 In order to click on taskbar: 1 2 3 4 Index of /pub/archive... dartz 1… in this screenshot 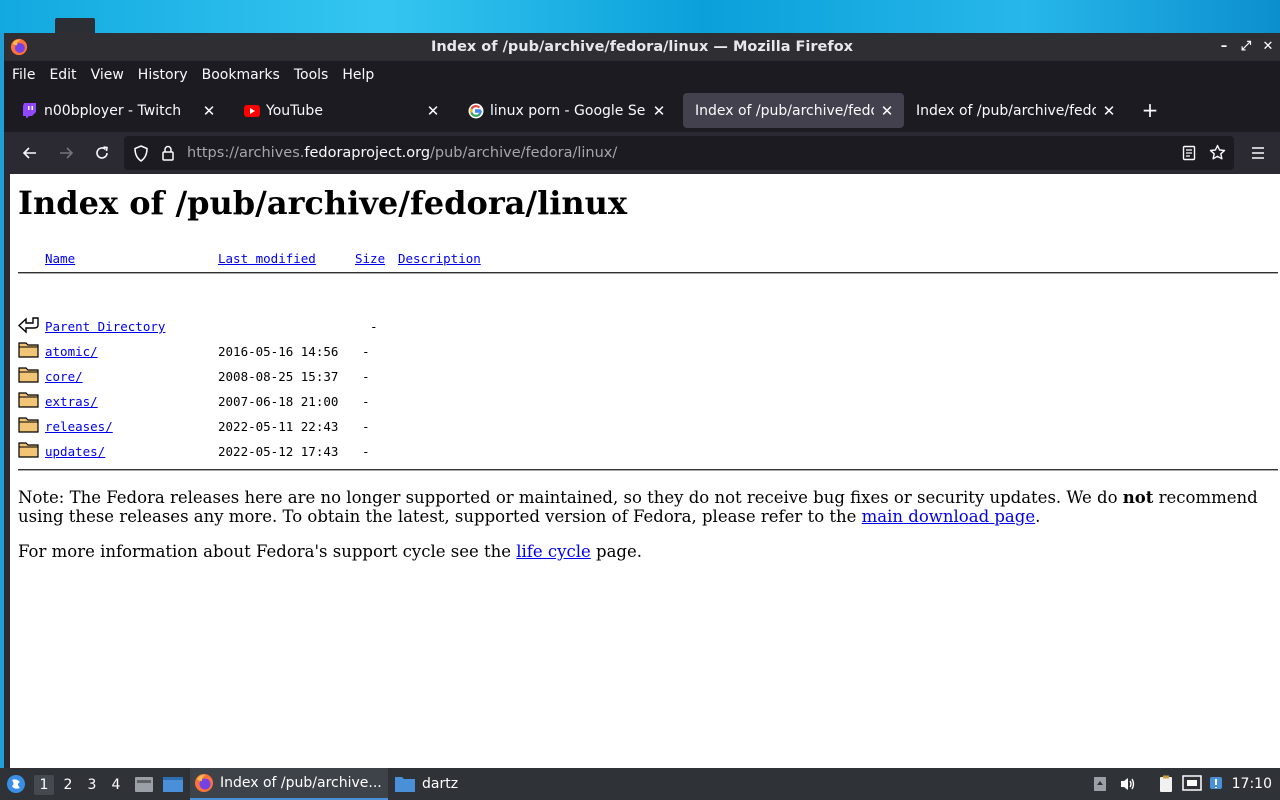, I will do `click(640, 784)`.